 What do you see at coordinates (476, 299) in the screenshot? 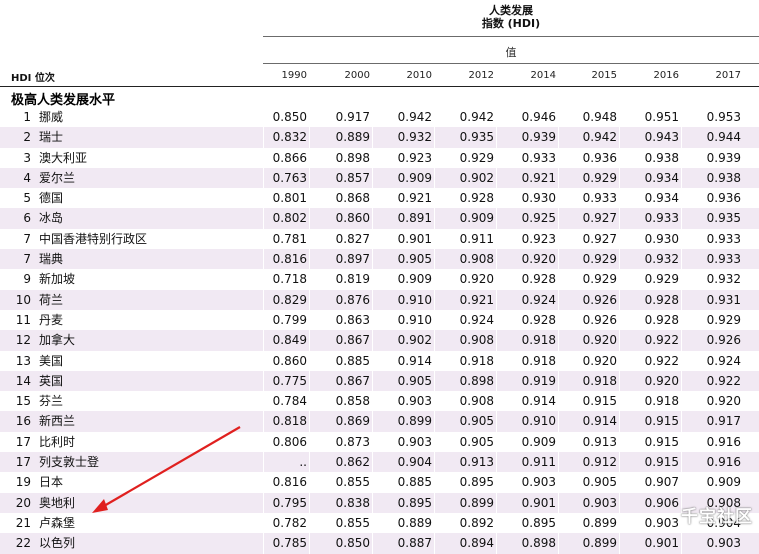
I see `hdi-value-cell: 0.921` at bounding box center [476, 299].